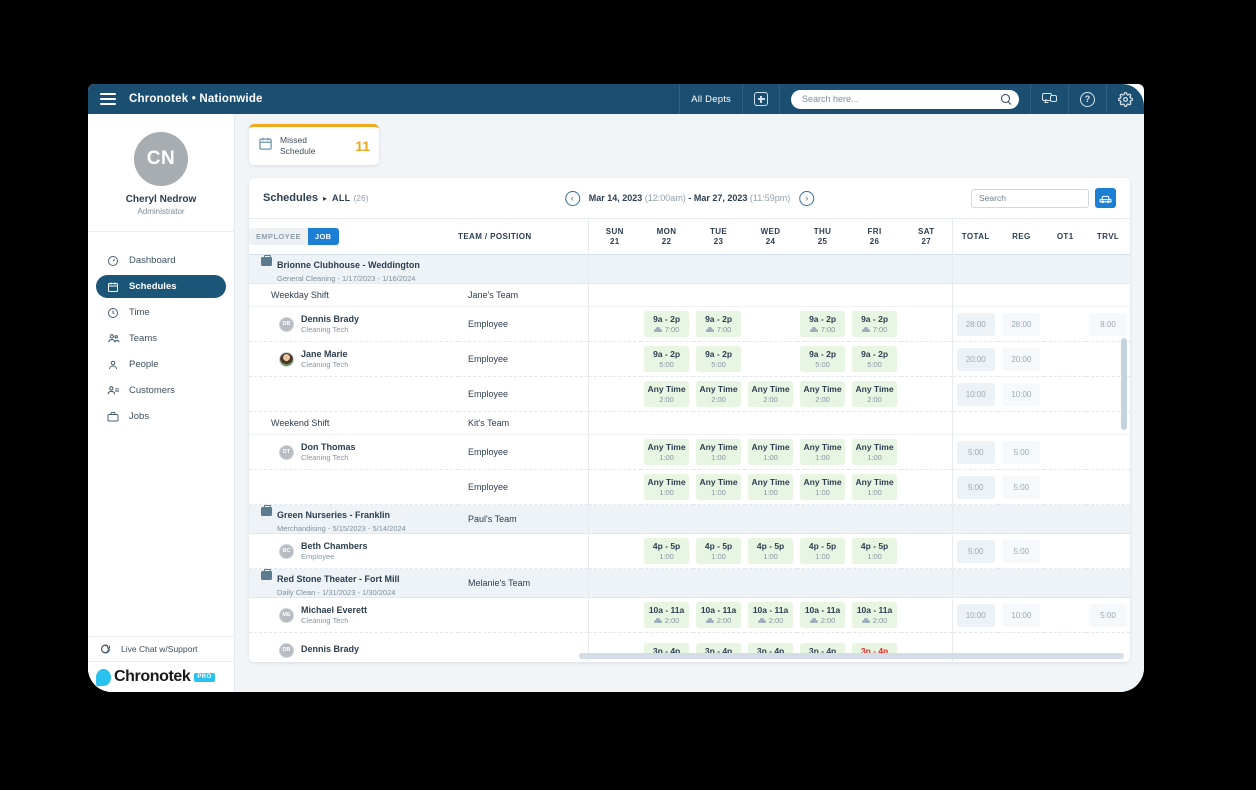  Describe the element at coordinates (161, 390) in the screenshot. I see `sidebar-item-customers: Customers` at that location.